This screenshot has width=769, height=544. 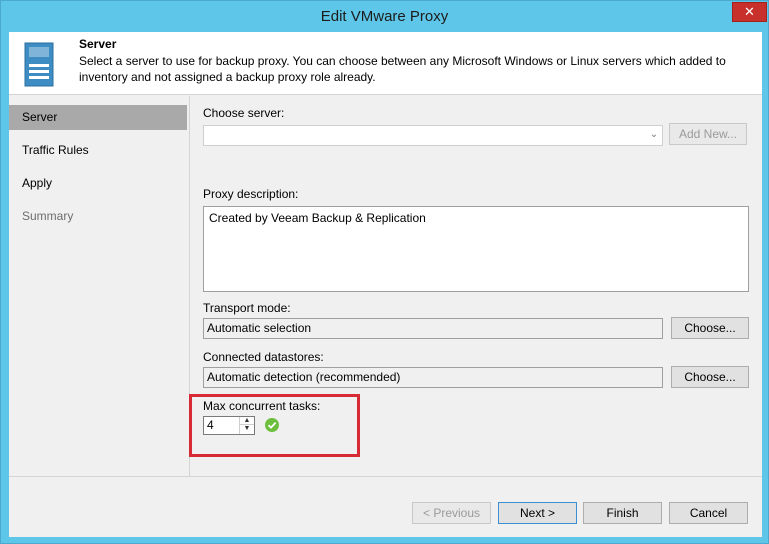 What do you see at coordinates (433, 328) in the screenshot?
I see `transport-mode-field: Automatic selection` at bounding box center [433, 328].